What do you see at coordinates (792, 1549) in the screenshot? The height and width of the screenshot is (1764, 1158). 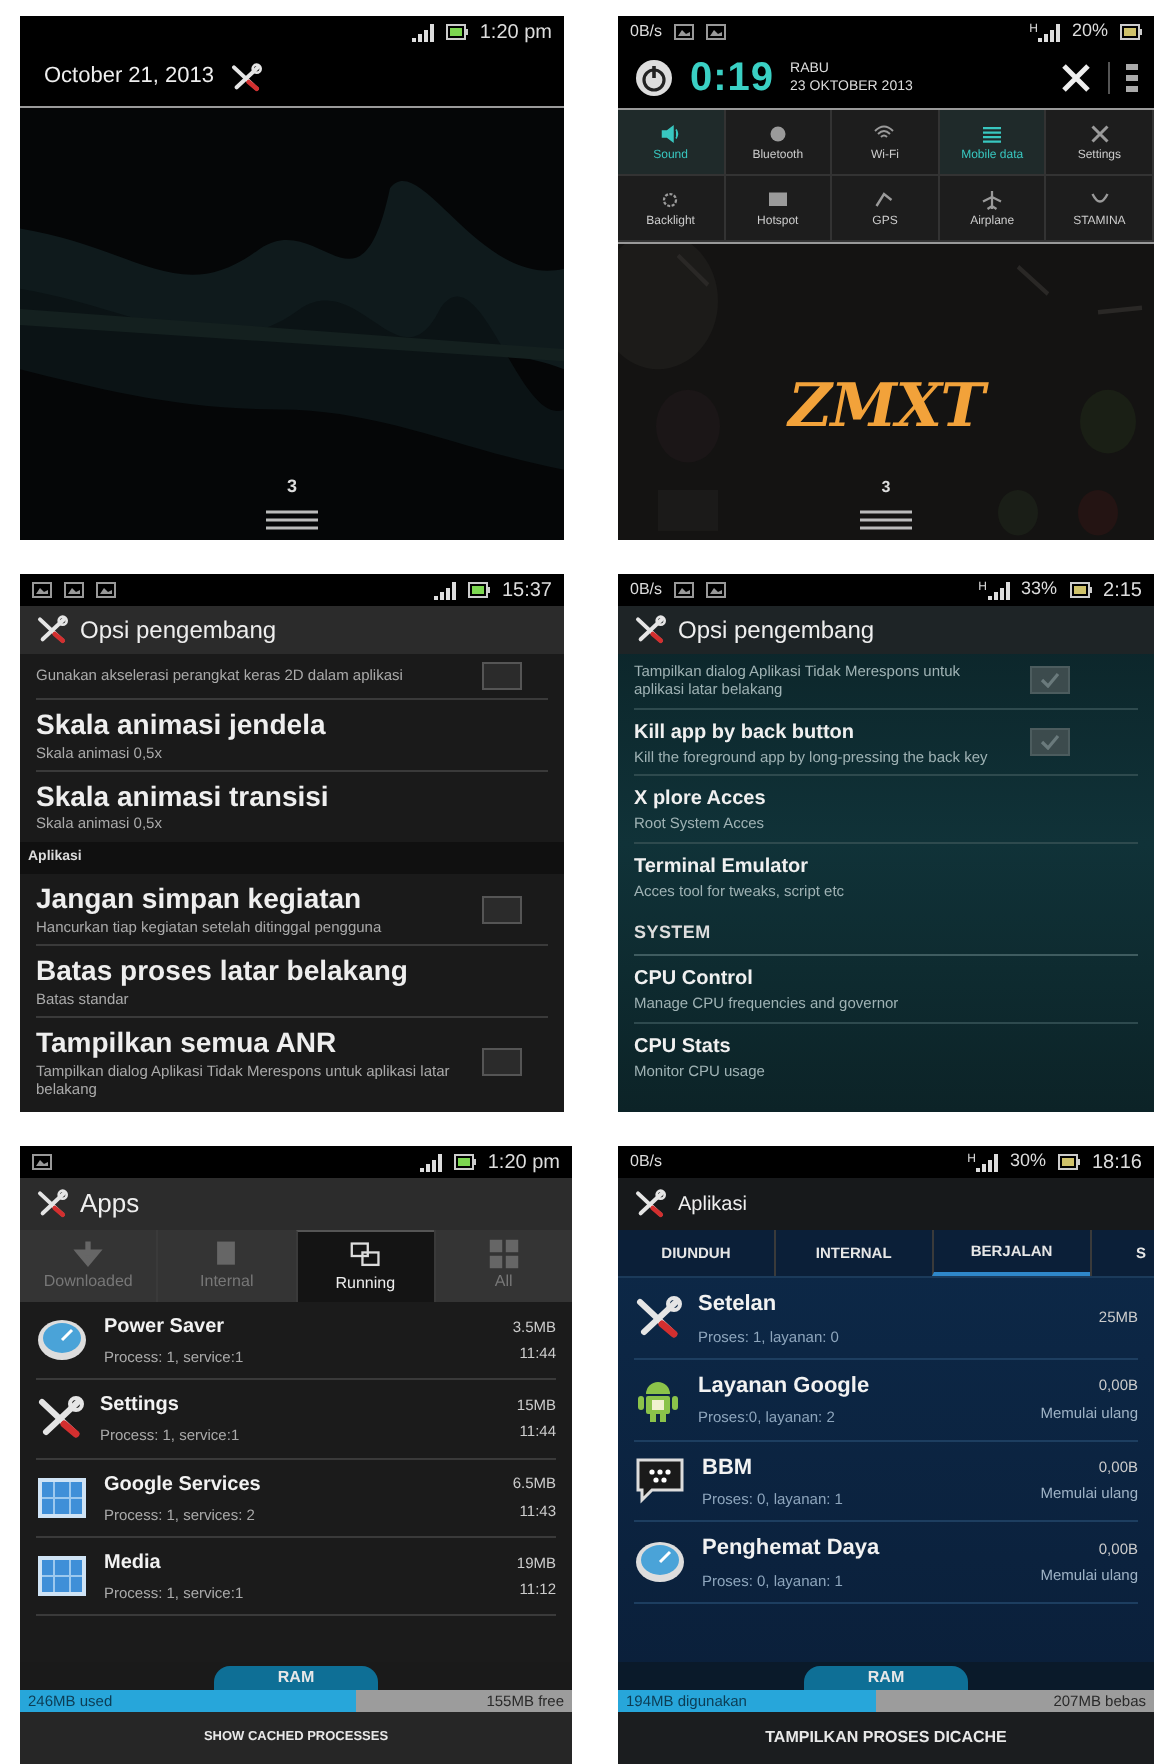 I see `app-name: Penghemat Daya` at bounding box center [792, 1549].